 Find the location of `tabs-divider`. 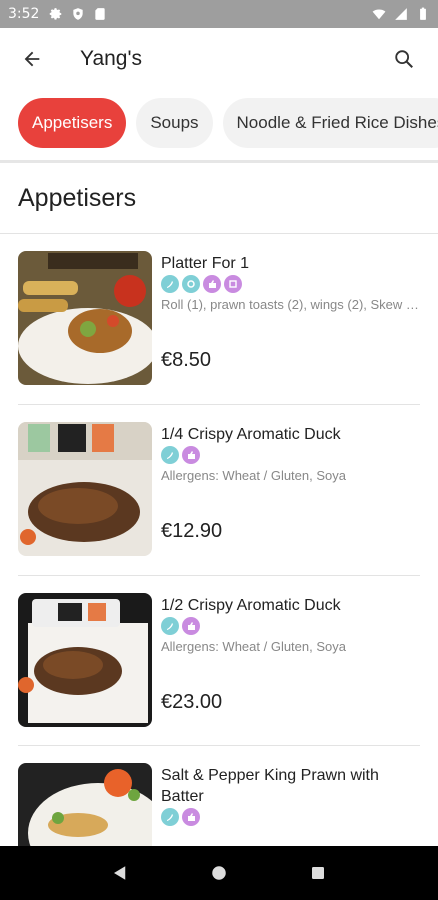

tabs-divider is located at coordinates (219, 161).